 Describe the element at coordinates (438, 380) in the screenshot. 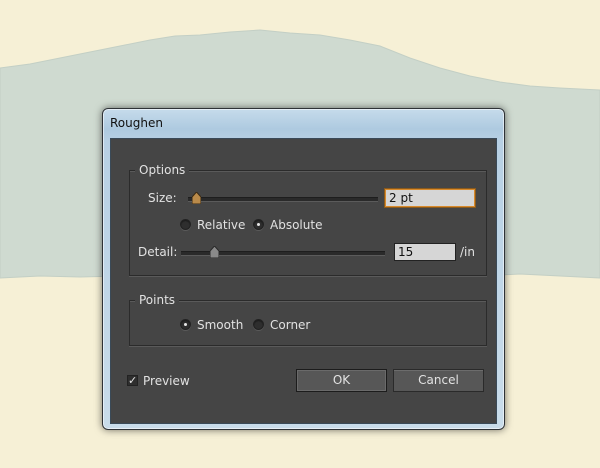

I see `cancel-button: Cancel` at that location.